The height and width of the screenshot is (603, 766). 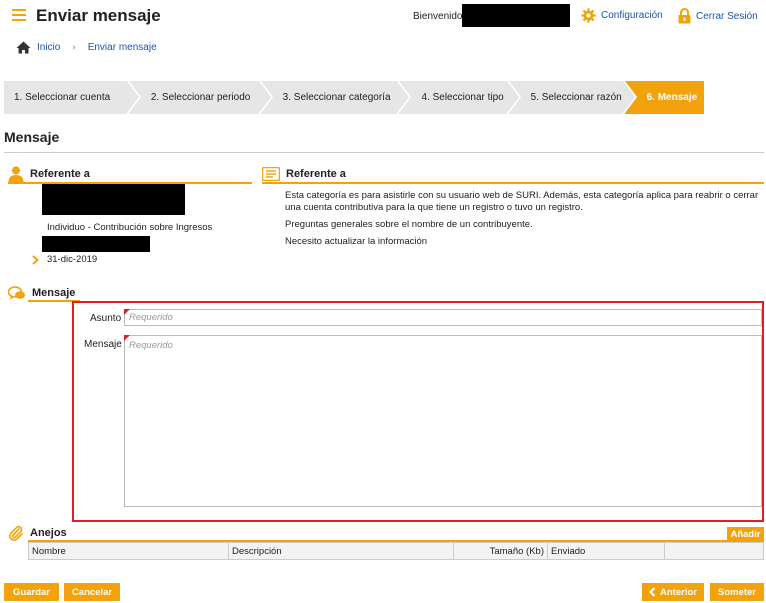 I want to click on gear-icon, so click(x=588, y=15).